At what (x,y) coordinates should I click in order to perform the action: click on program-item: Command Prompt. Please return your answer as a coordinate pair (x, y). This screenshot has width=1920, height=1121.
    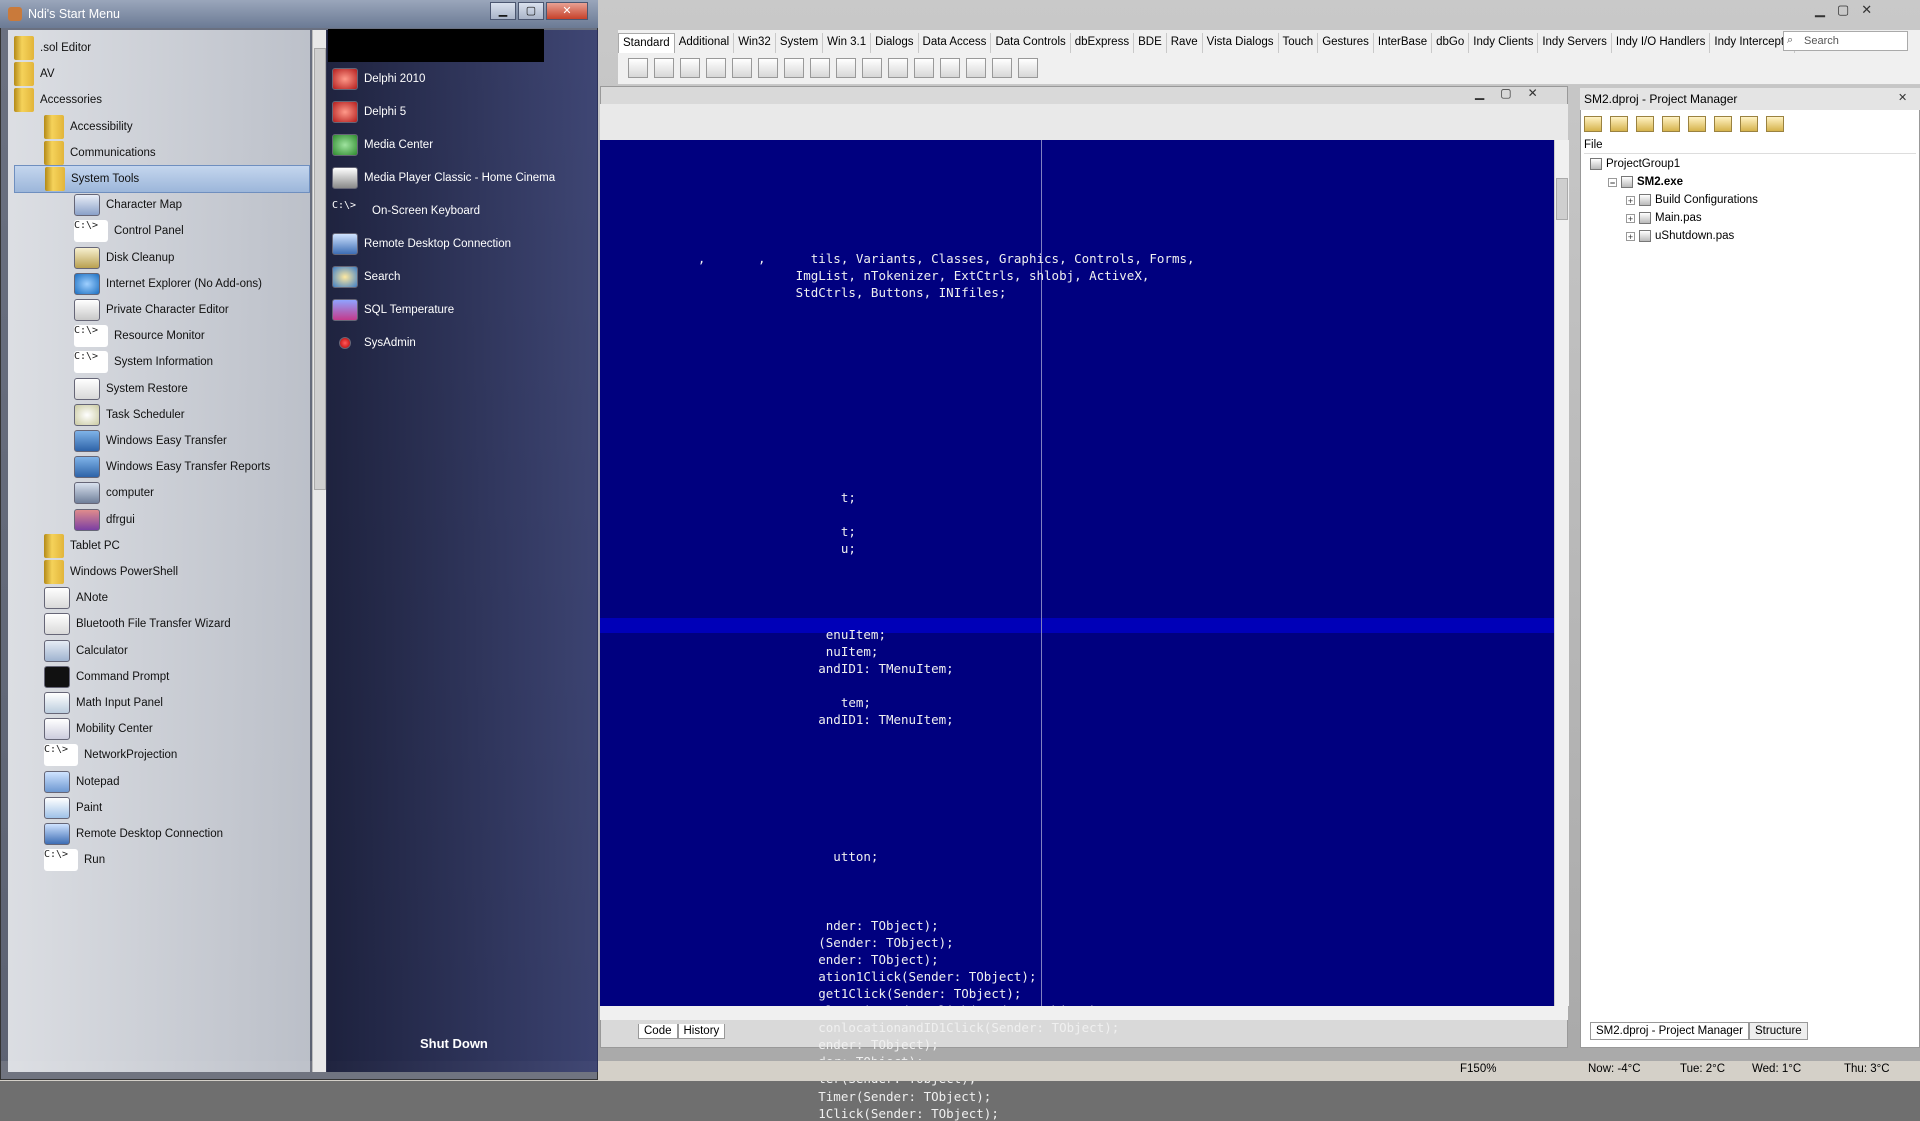
    Looking at the image, I should click on (106, 677).